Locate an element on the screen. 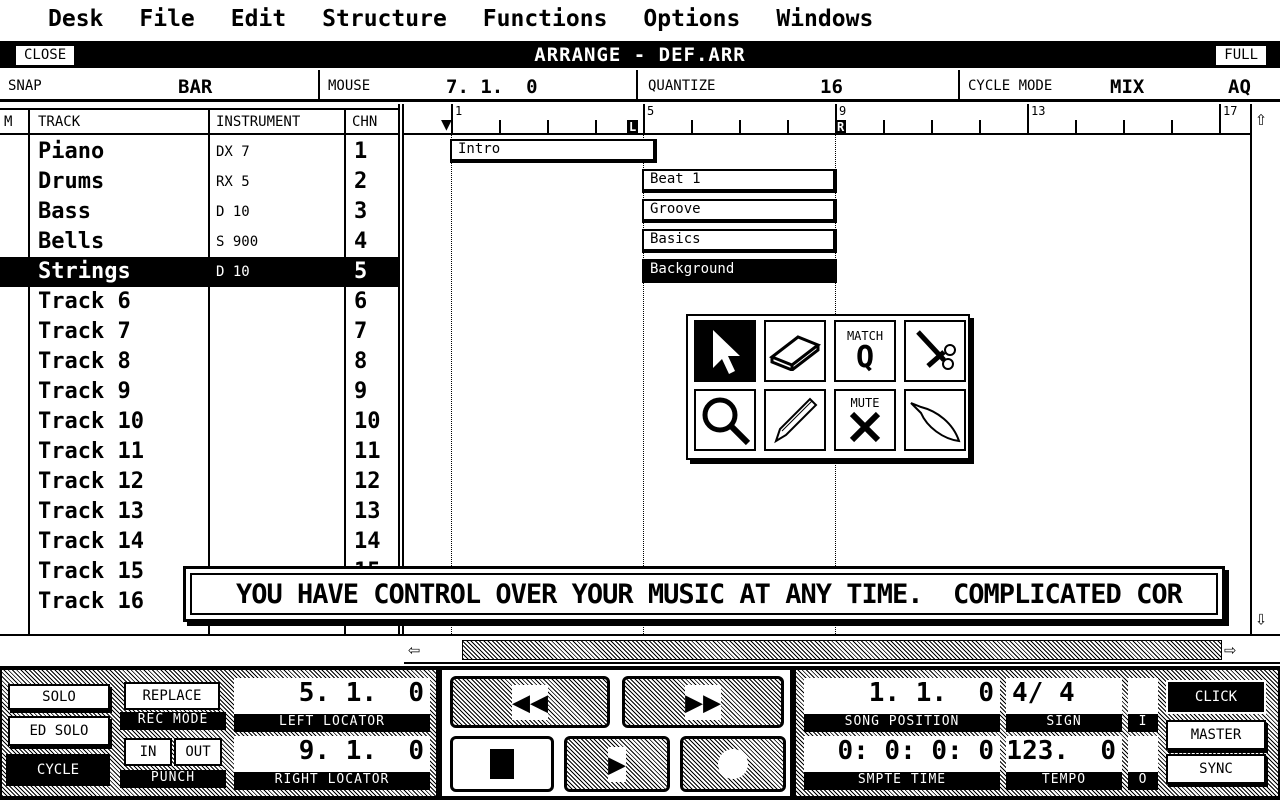  track-name: Track 12 is located at coordinates (91, 481).